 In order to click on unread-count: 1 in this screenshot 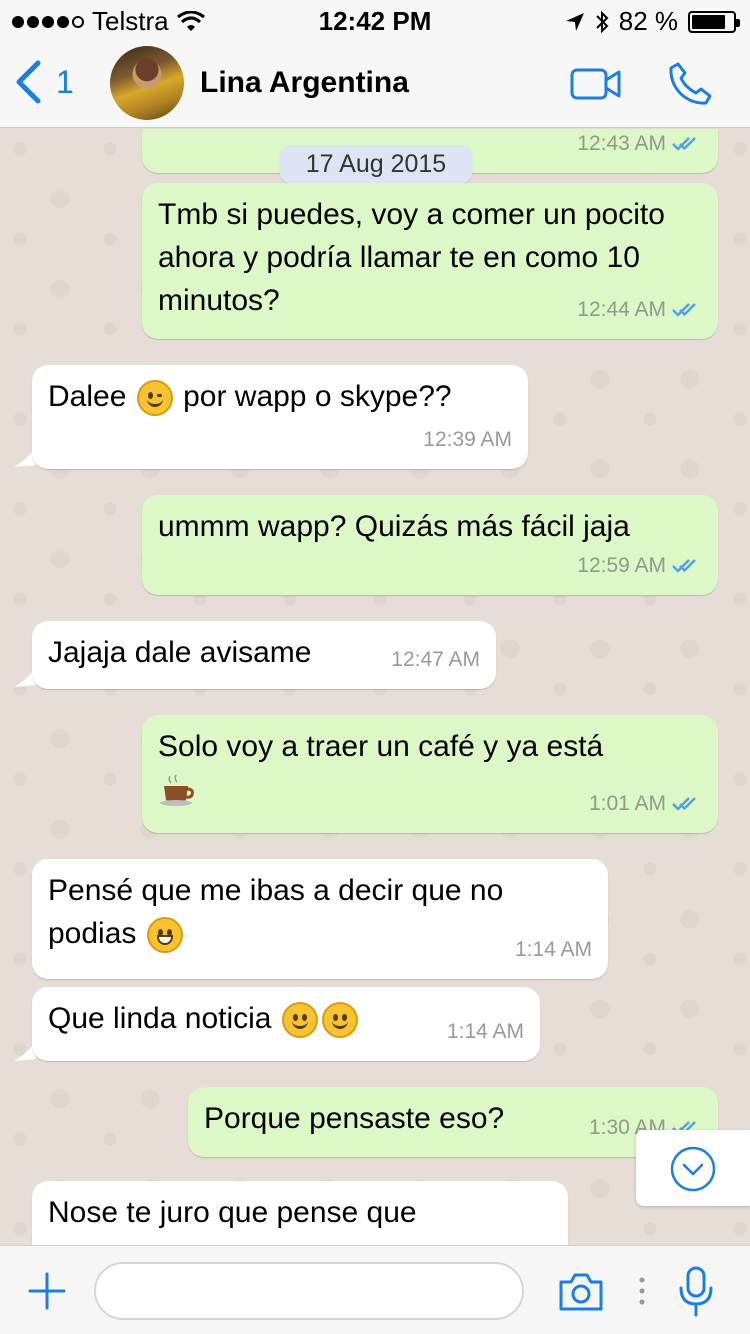, I will do `click(65, 81)`.